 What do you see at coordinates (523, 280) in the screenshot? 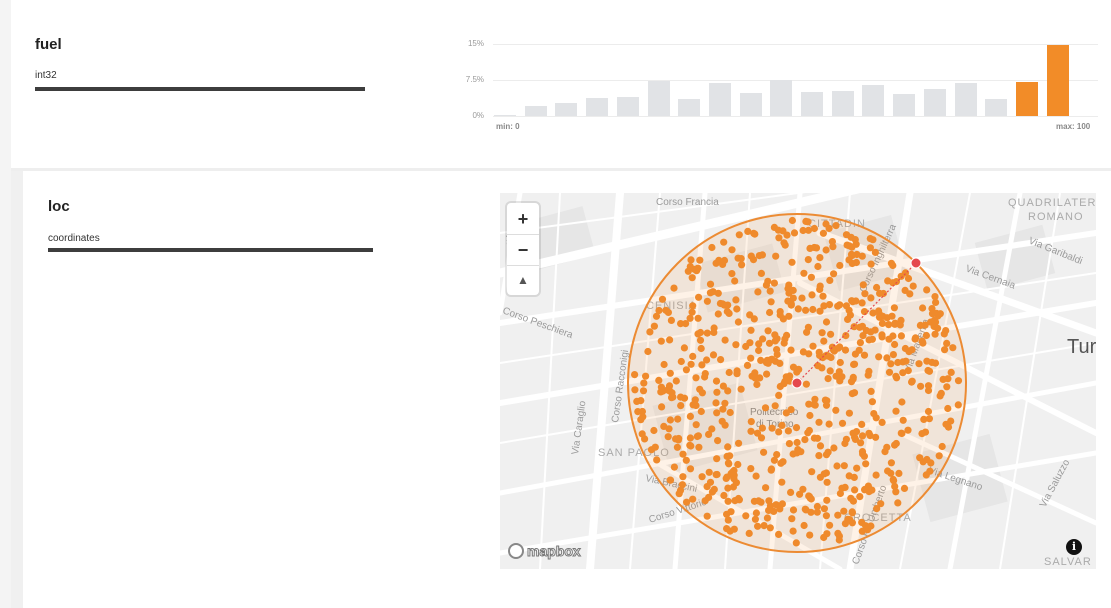
I see `compass-button: ▲` at bounding box center [523, 280].